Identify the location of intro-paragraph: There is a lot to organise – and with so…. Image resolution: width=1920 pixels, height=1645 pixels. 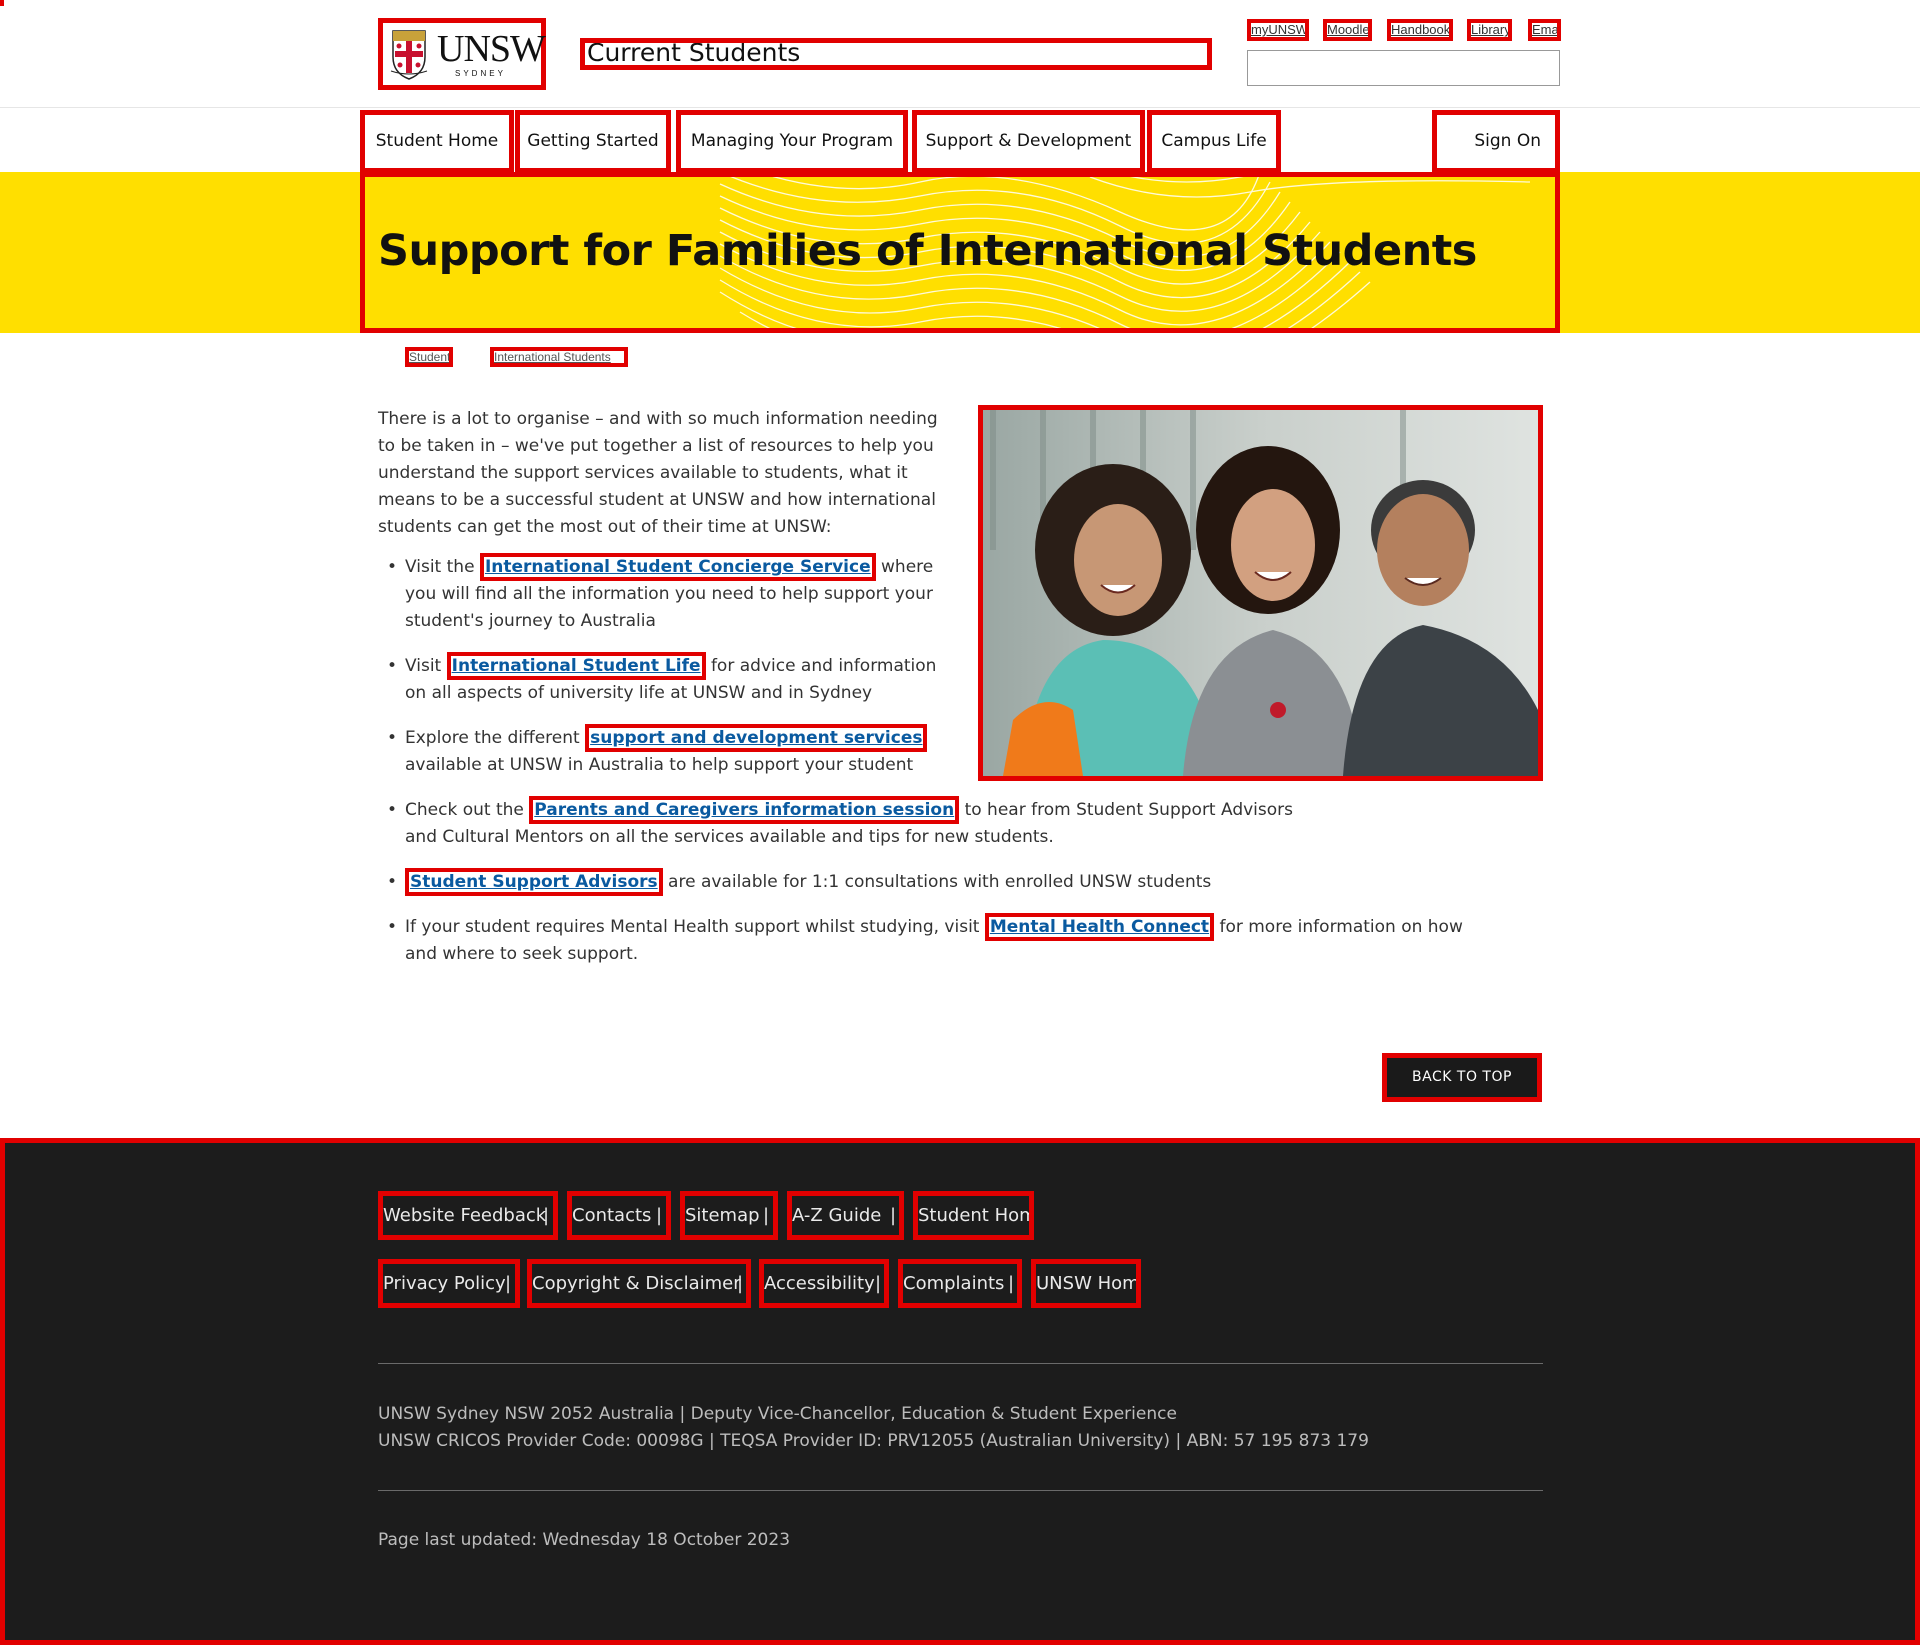
(658, 473).